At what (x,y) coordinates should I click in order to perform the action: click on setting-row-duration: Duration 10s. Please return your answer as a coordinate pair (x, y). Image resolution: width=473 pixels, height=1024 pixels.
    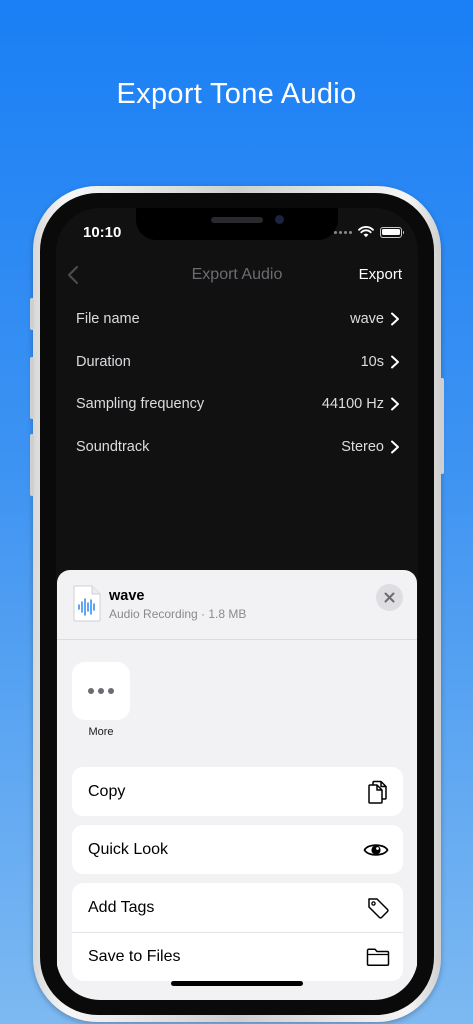
    Looking at the image, I should click on (237, 362).